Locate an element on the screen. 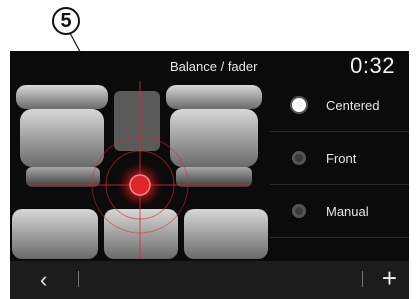 This screenshot has width=419, height=299. option-label: Front is located at coordinates (341, 158).